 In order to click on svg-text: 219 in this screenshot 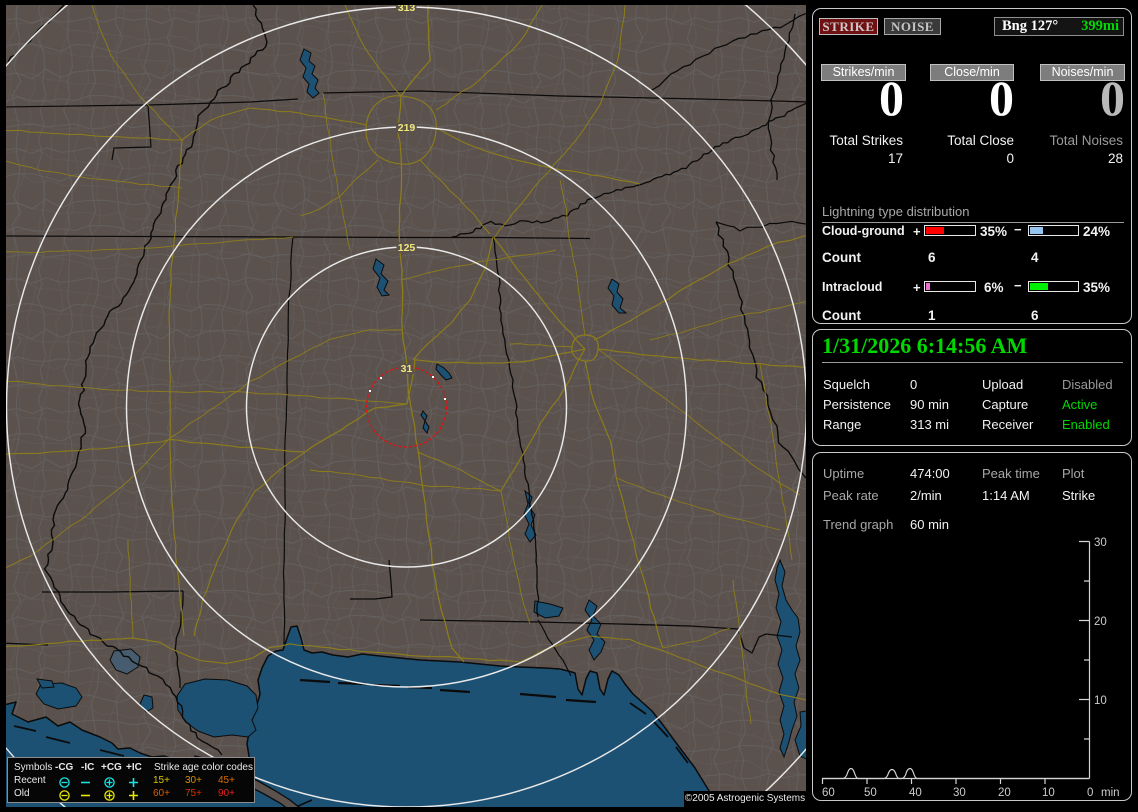, I will do `click(407, 128)`.